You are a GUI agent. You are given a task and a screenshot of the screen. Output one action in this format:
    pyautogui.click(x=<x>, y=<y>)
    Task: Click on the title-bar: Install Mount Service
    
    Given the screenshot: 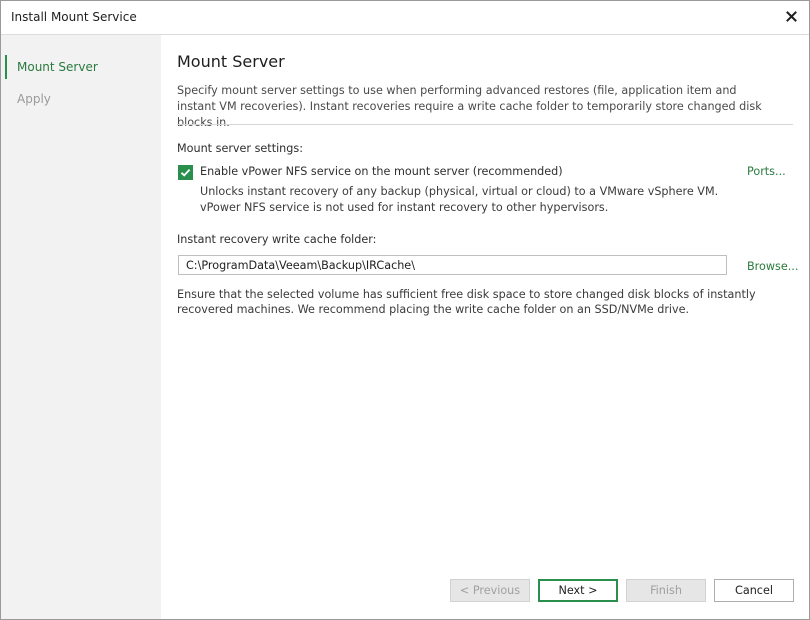 What is the action you would take?
    pyautogui.click(x=405, y=18)
    